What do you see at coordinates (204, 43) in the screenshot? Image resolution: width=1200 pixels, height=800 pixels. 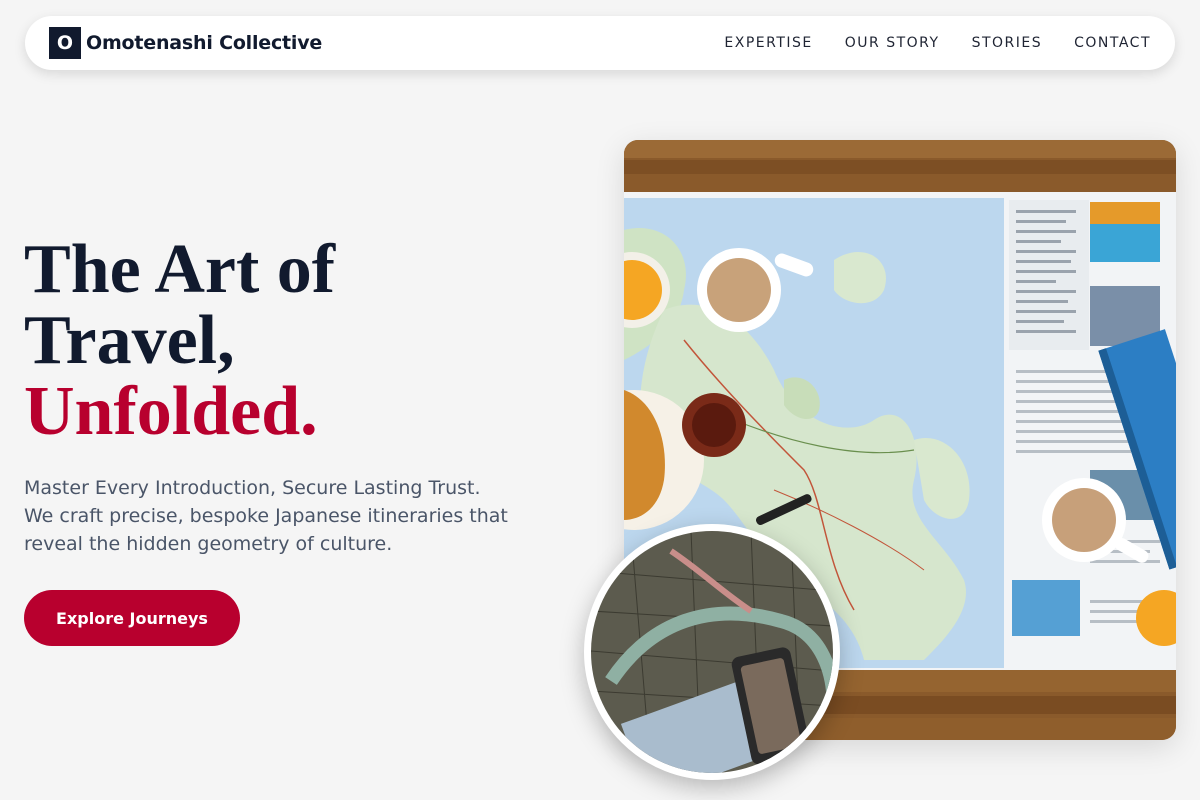 I see `brand-name: Omotenashi Collective` at bounding box center [204, 43].